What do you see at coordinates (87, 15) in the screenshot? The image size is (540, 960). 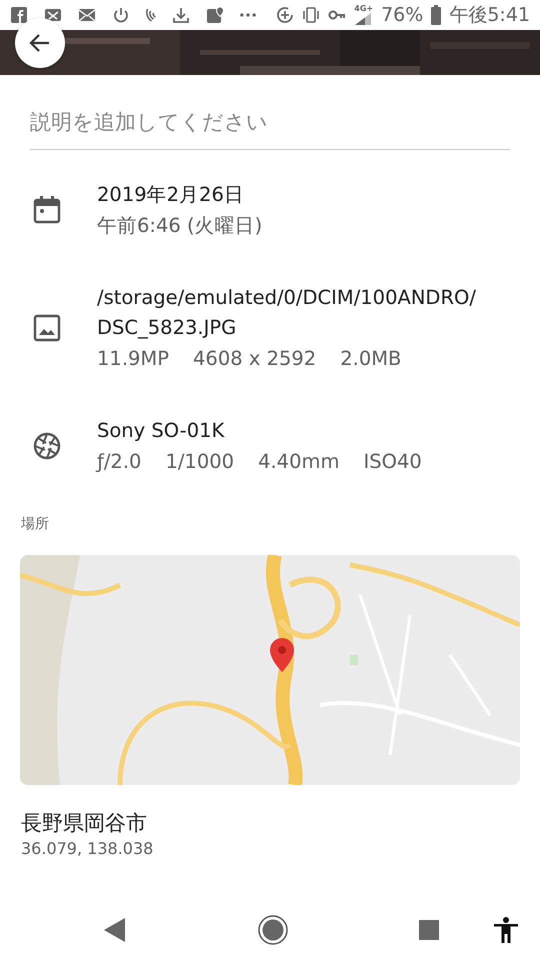 I see `mail-icon` at bounding box center [87, 15].